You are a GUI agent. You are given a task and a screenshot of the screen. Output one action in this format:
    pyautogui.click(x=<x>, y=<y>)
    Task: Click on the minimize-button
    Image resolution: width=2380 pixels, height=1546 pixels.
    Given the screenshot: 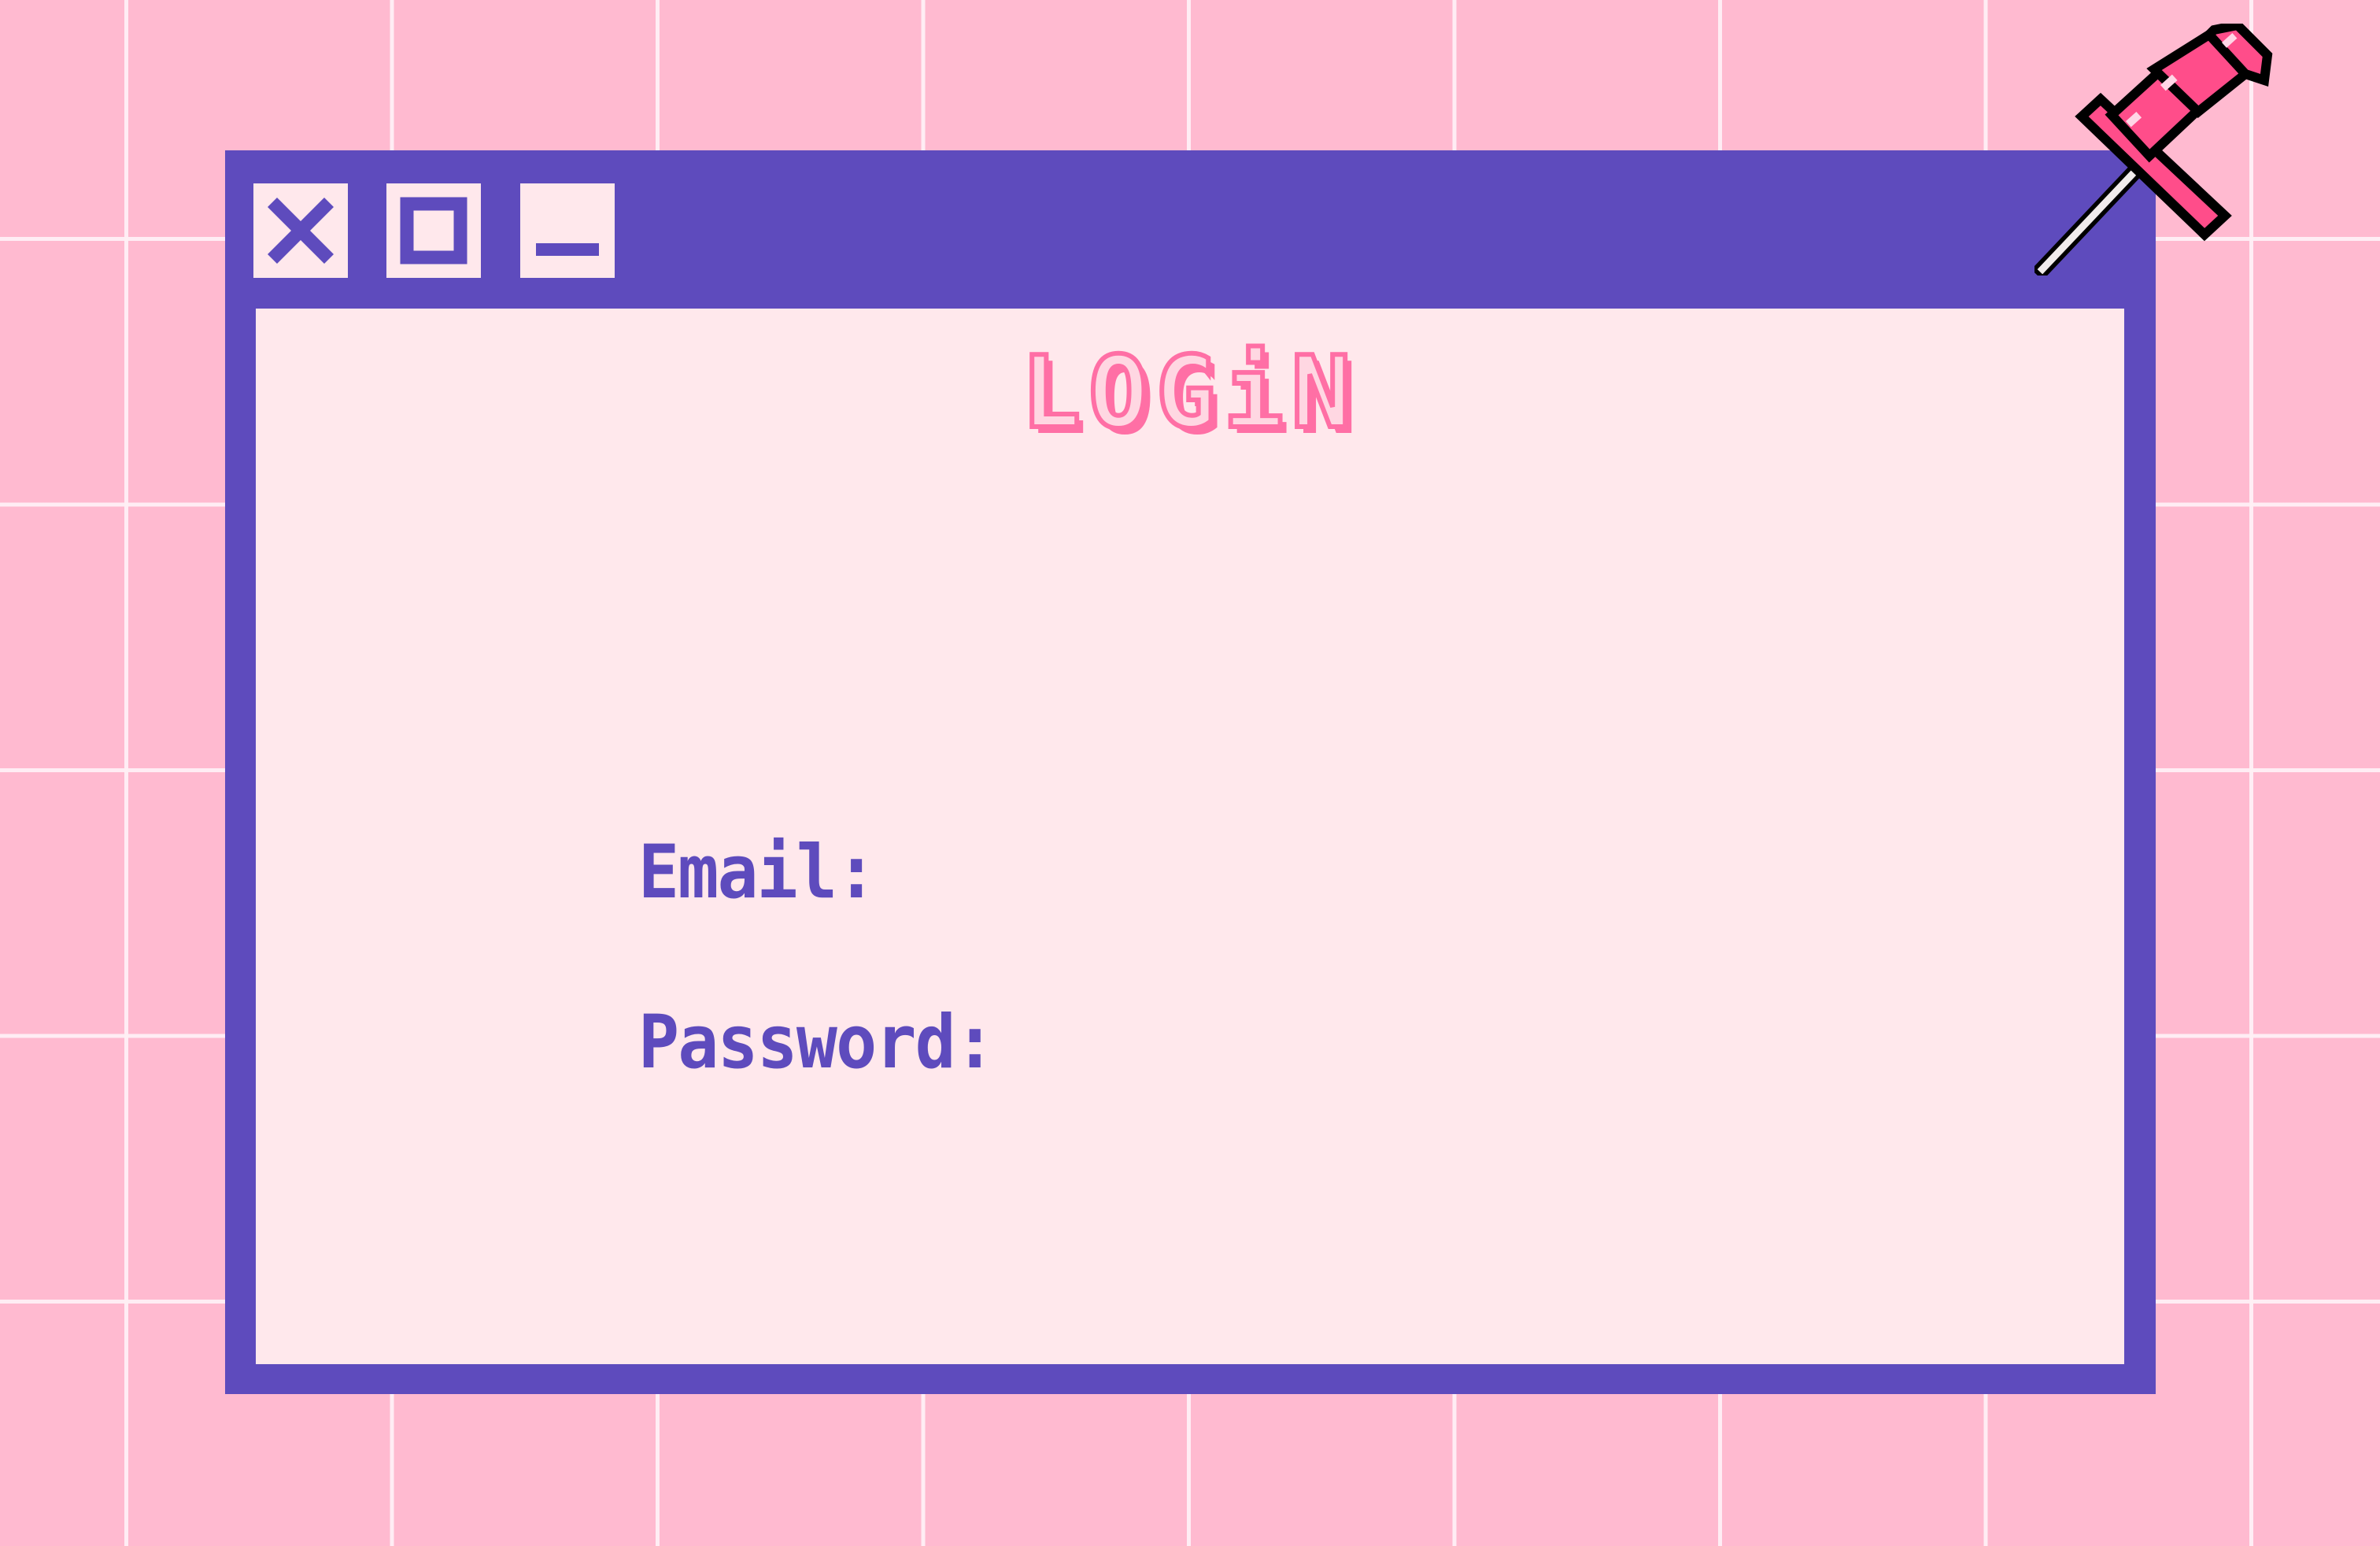 What is the action you would take?
    pyautogui.click(x=567, y=231)
    